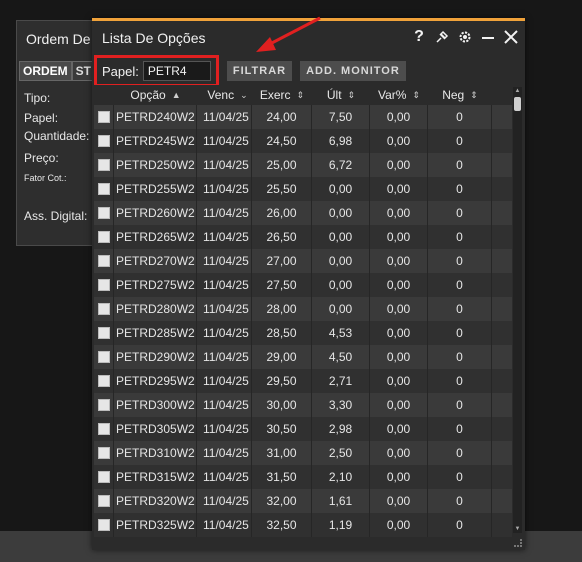 The height and width of the screenshot is (562, 582). What do you see at coordinates (303, 477) in the screenshot?
I see `table-row: PETRD315W2 11/04/25 31,50 2,10 0,00 0` at bounding box center [303, 477].